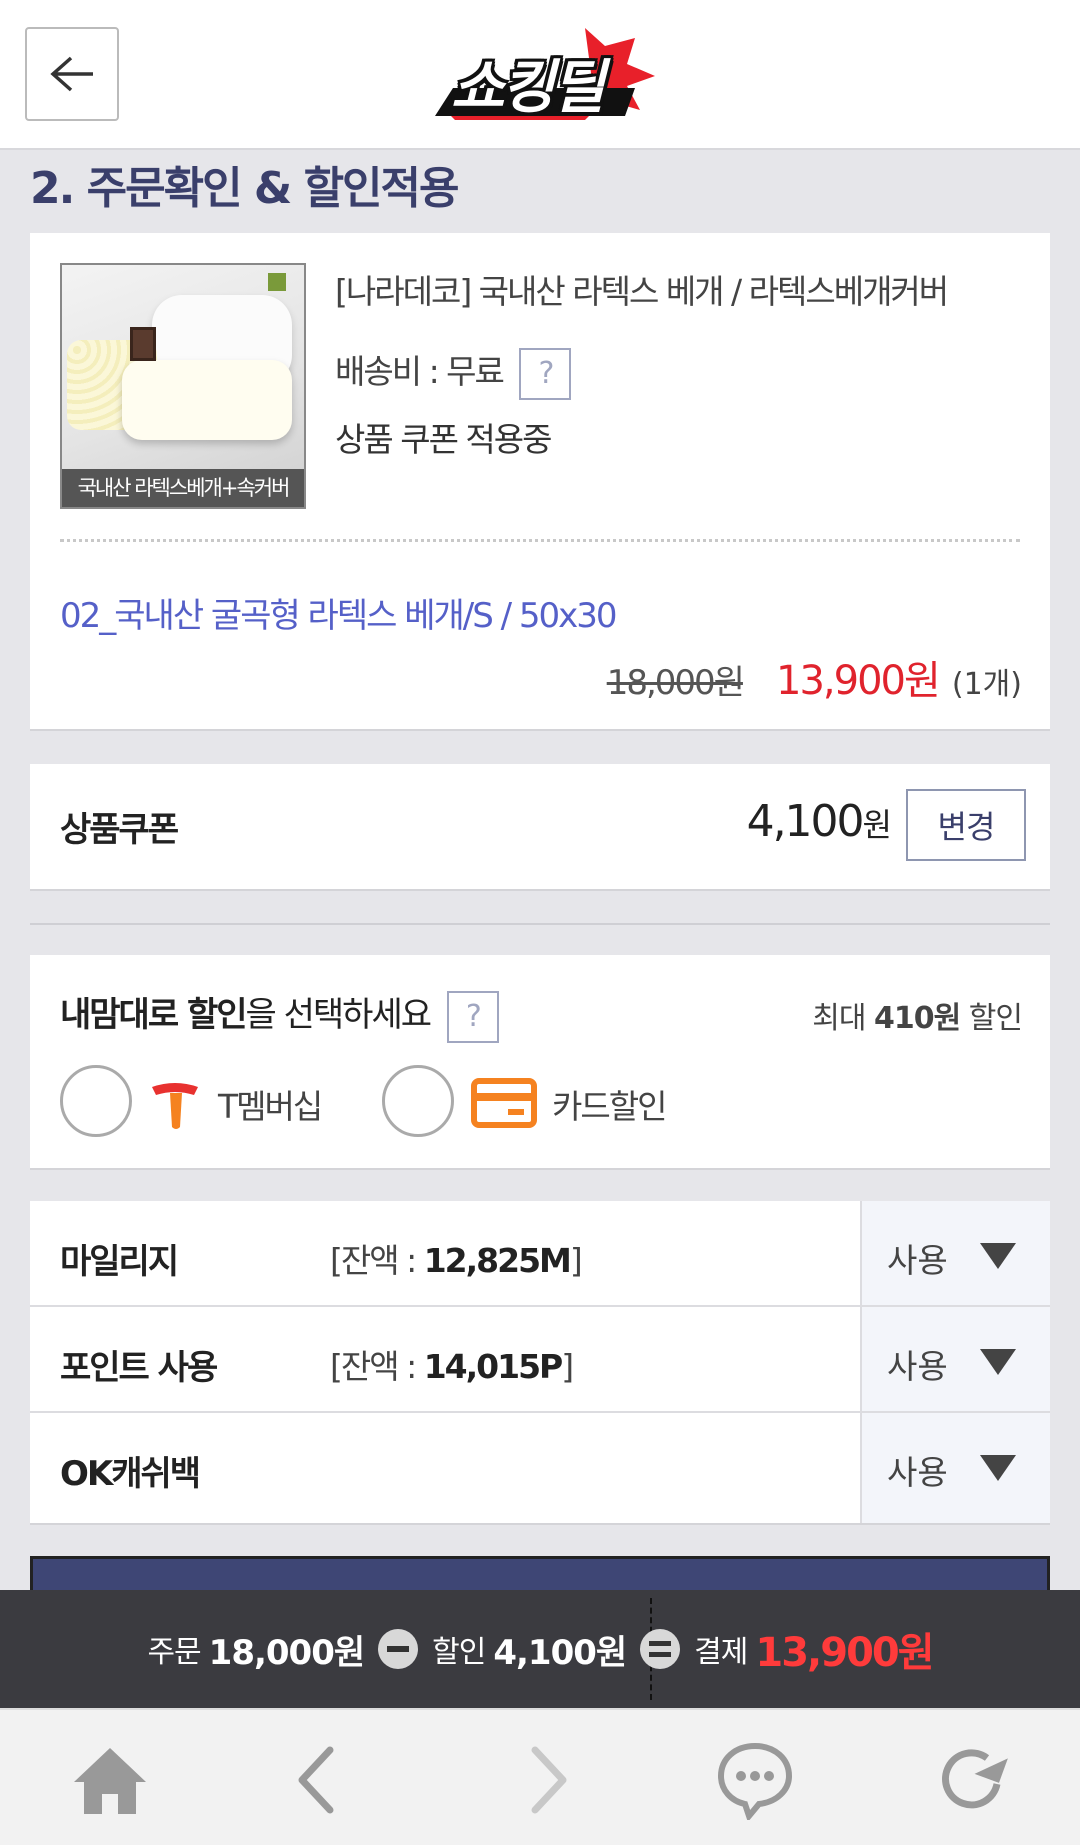 The width and height of the screenshot is (1080, 1845). Describe the element at coordinates (96, 1101) in the screenshot. I see `tmembership-radio` at that location.